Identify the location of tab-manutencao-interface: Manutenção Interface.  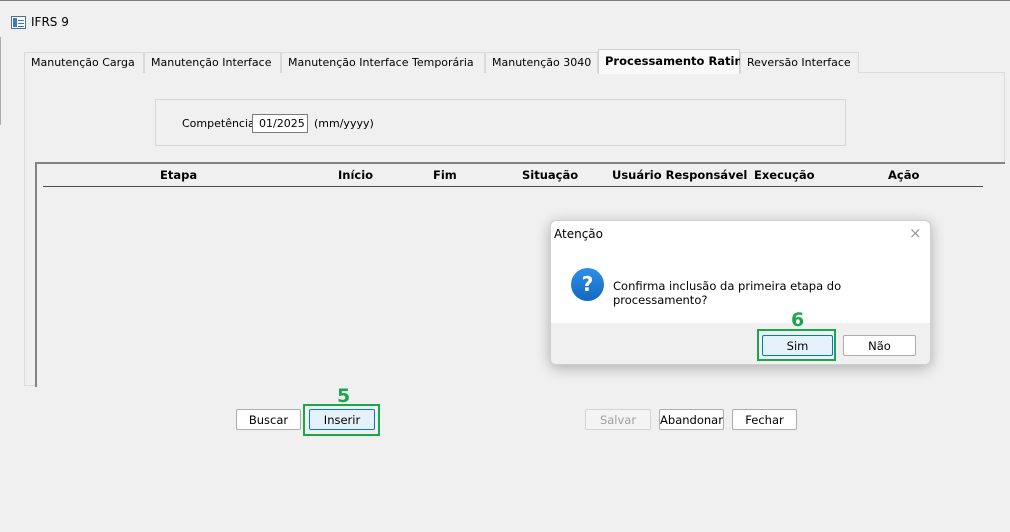
(212, 62).